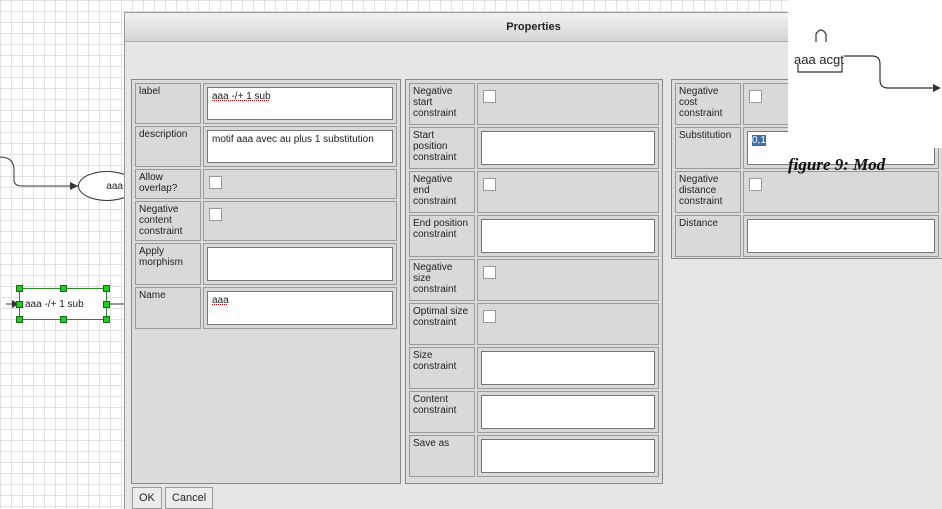 Image resolution: width=942 pixels, height=509 pixels. What do you see at coordinates (442, 368) in the screenshot?
I see `size-constraint-label: Size constraint` at bounding box center [442, 368].